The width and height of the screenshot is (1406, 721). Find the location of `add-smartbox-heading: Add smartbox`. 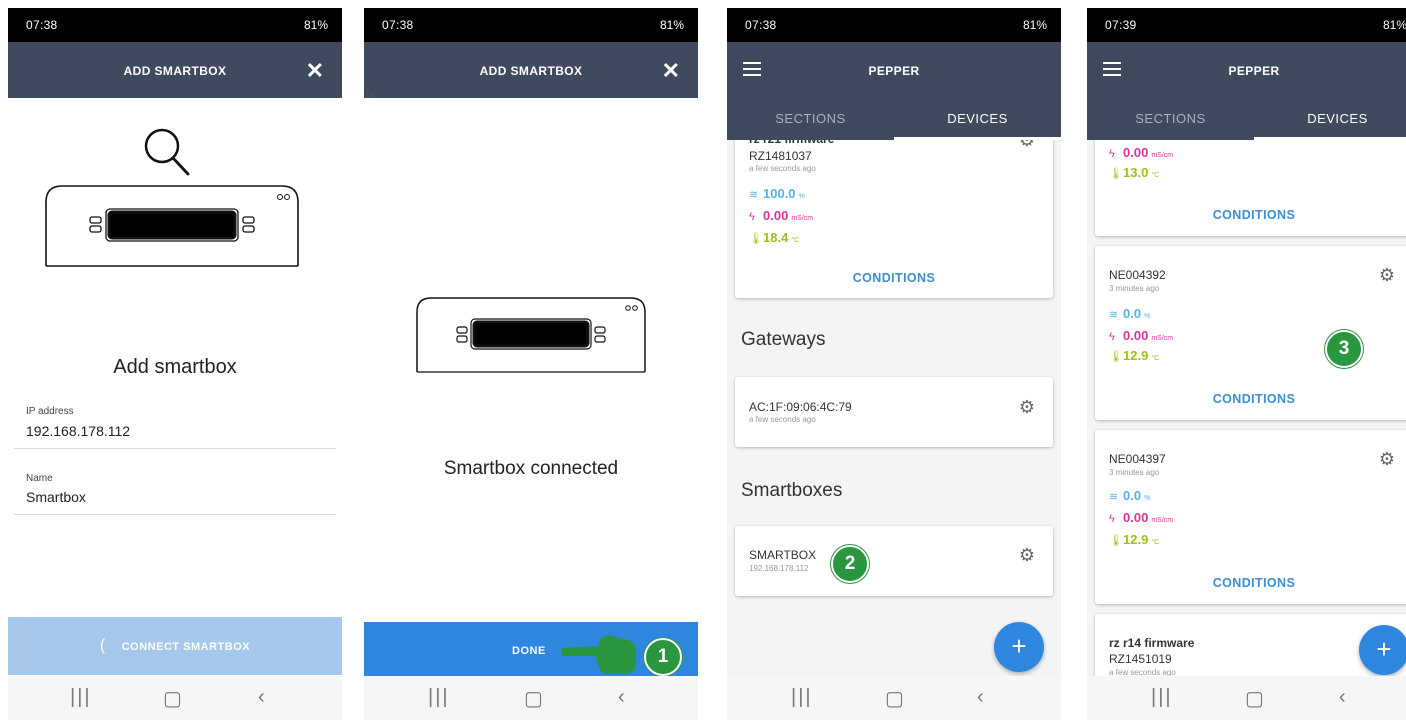

add-smartbox-heading: Add smartbox is located at coordinates (175, 367).